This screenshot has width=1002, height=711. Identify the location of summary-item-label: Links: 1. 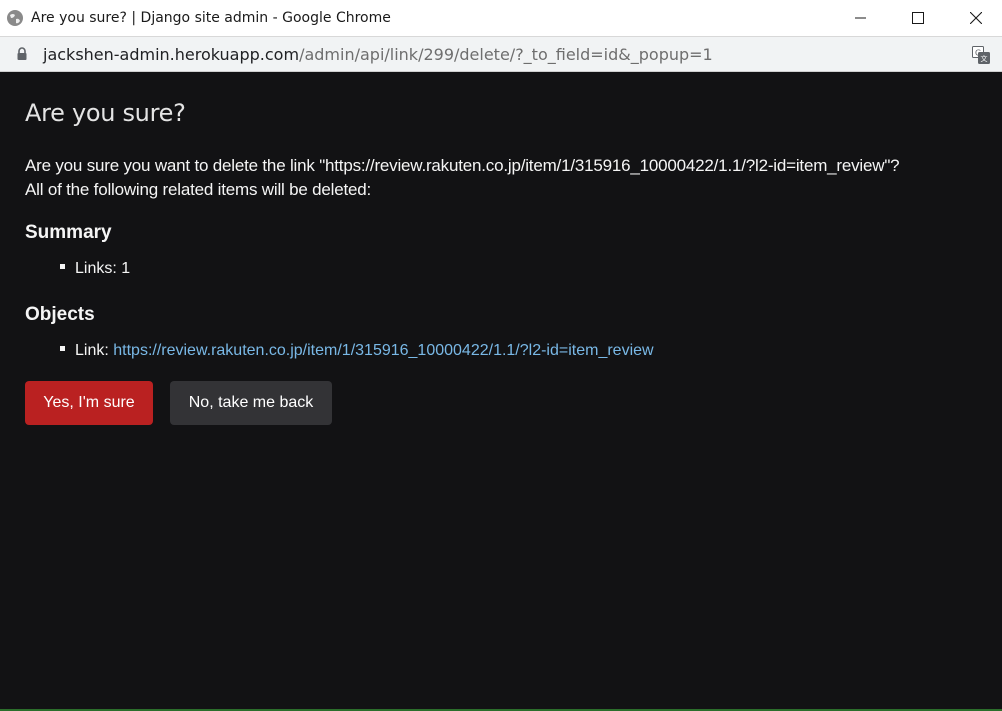
(103, 268).